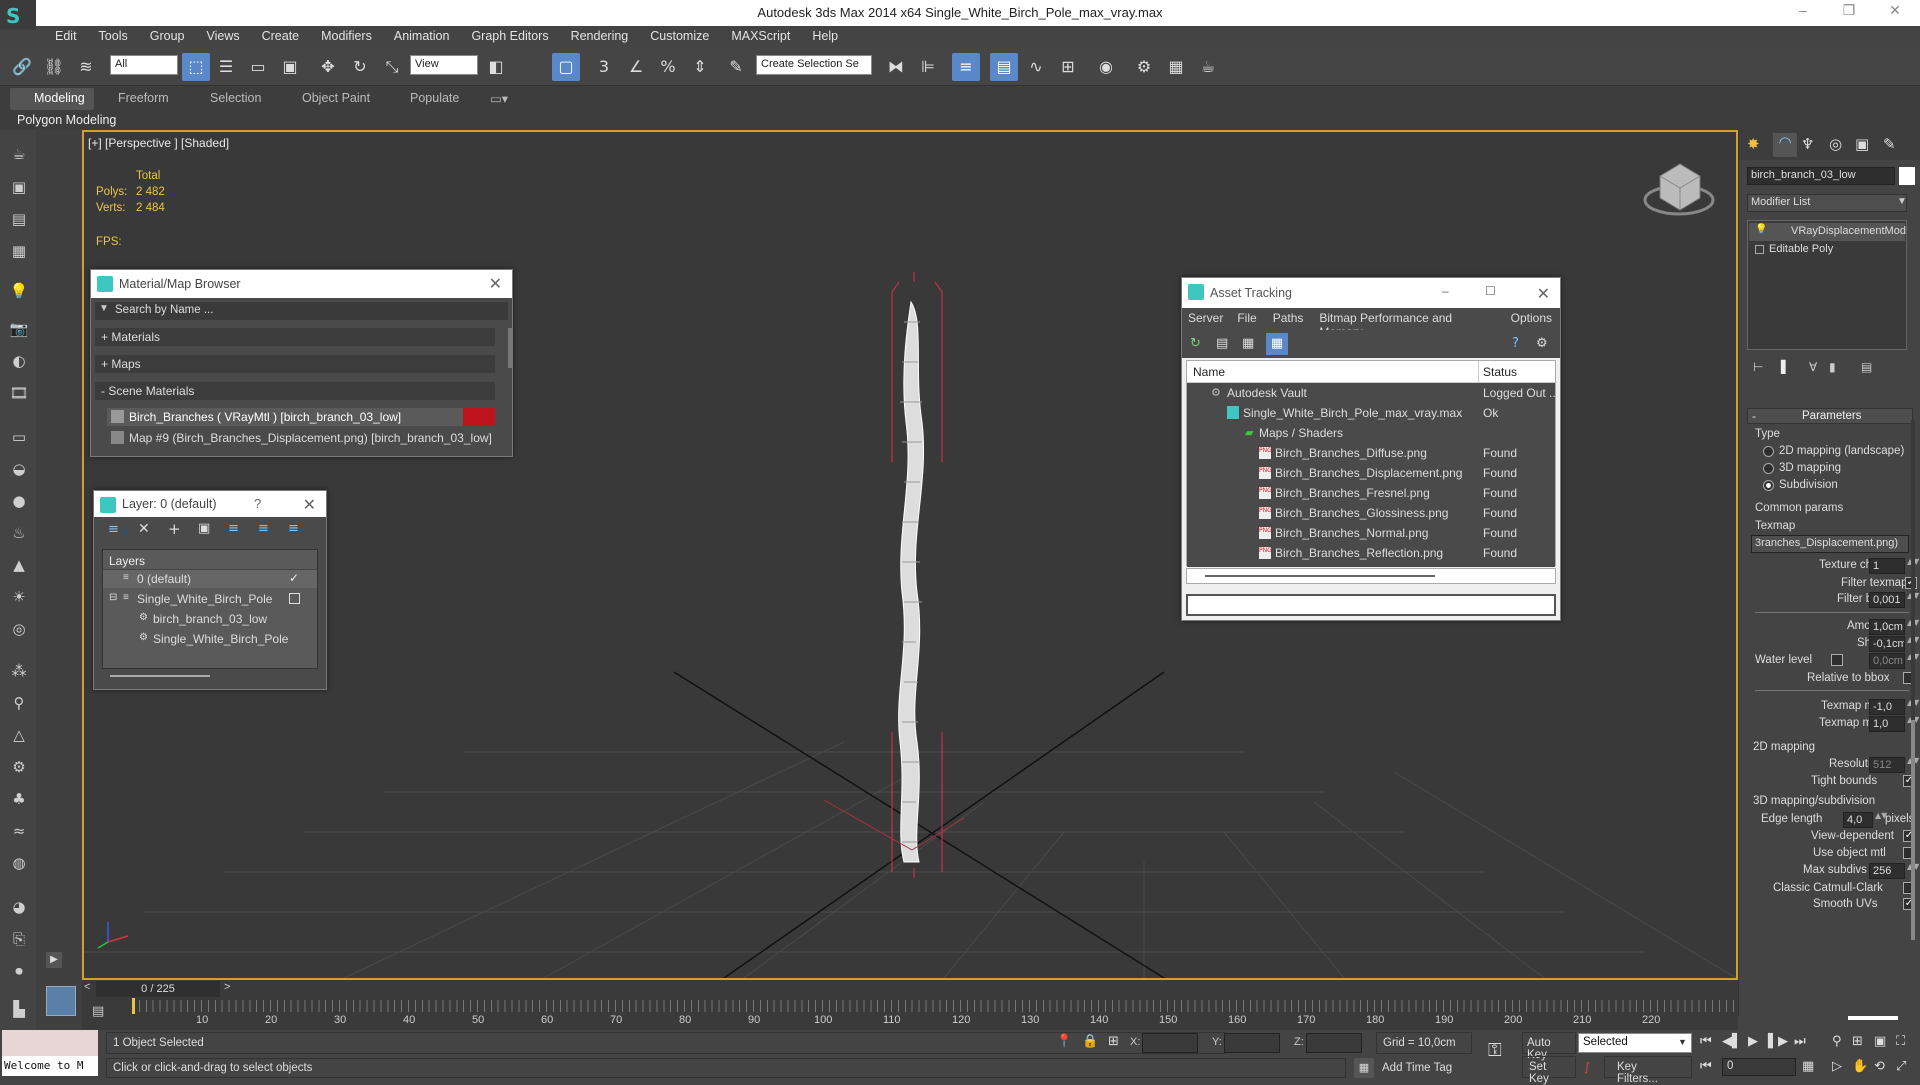  Describe the element at coordinates (1288, 319) in the screenshot. I see `asset-menu-paths: Paths` at that location.